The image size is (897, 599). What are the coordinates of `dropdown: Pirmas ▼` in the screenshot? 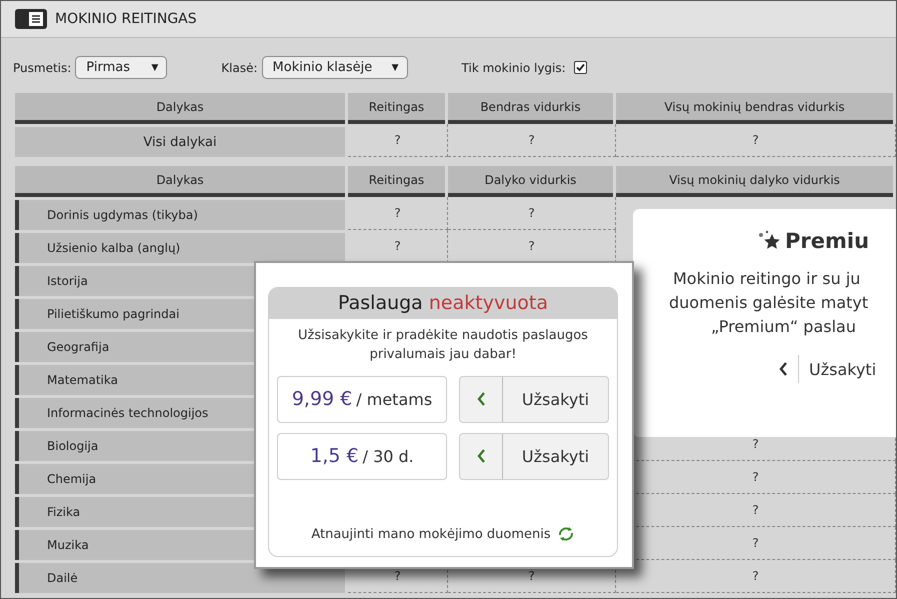 It's located at (121, 67).